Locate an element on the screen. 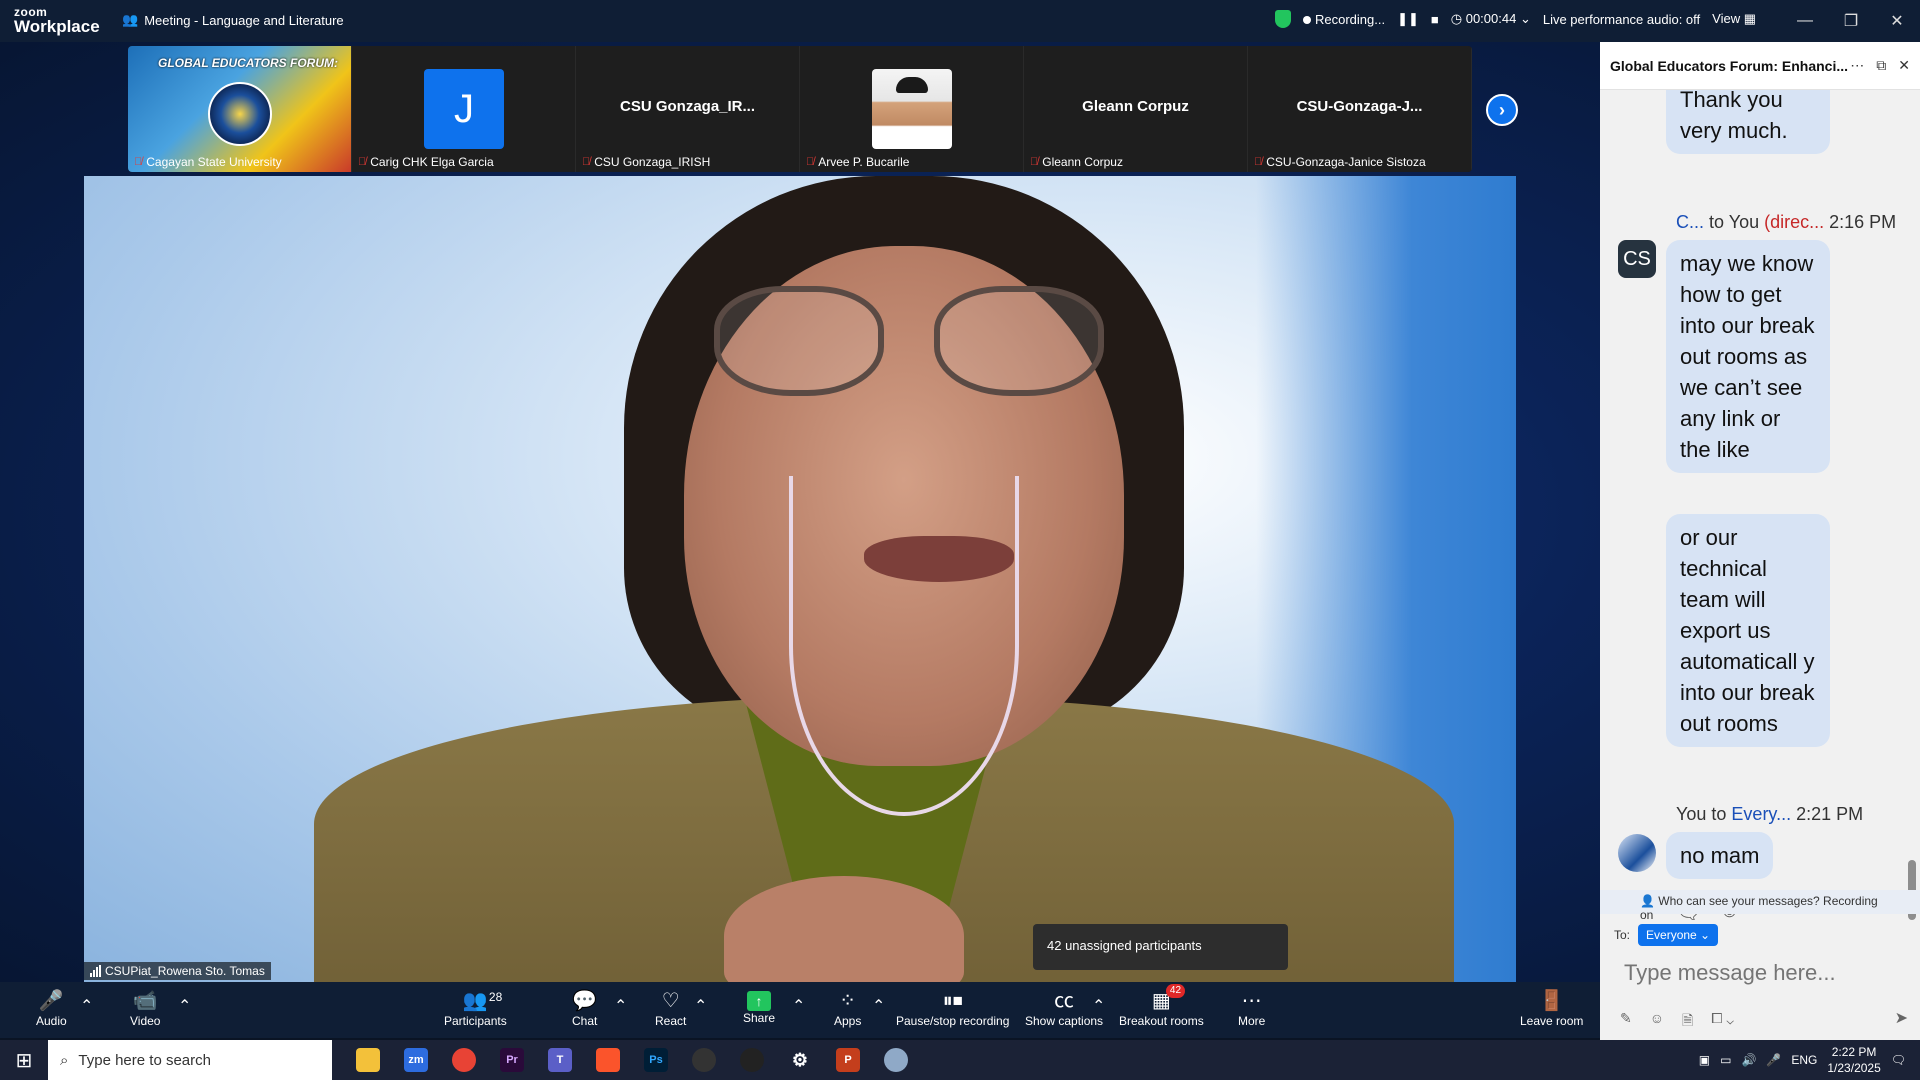 The height and width of the screenshot is (1080, 1920). file-explorer-icon is located at coordinates (368, 1060).